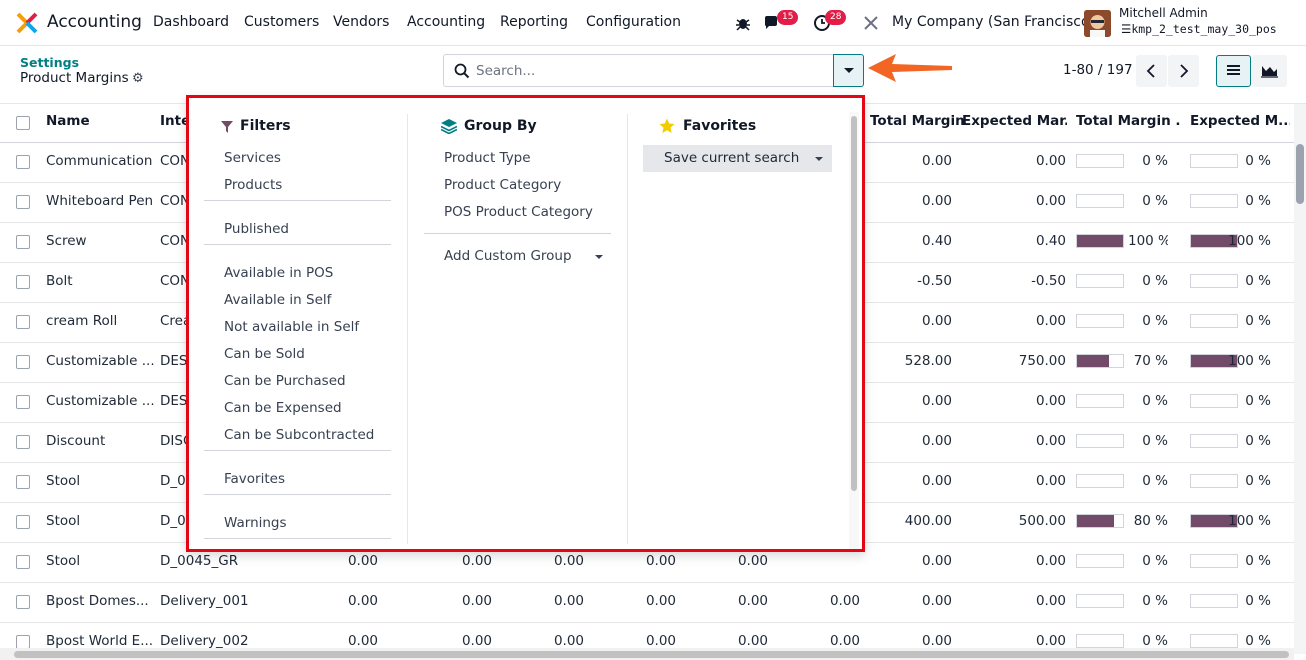 The width and height of the screenshot is (1306, 660). Describe the element at coordinates (993, 22) in the screenshot. I see `company-switcher: My Company (San Francisco)` at that location.